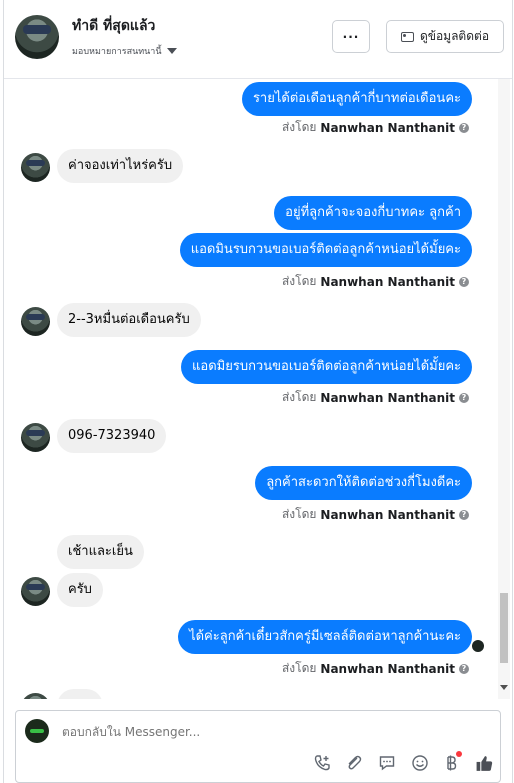 This screenshot has width=514, height=783. What do you see at coordinates (504, 687) in the screenshot?
I see `scroll-down-arrow-icon` at bounding box center [504, 687].